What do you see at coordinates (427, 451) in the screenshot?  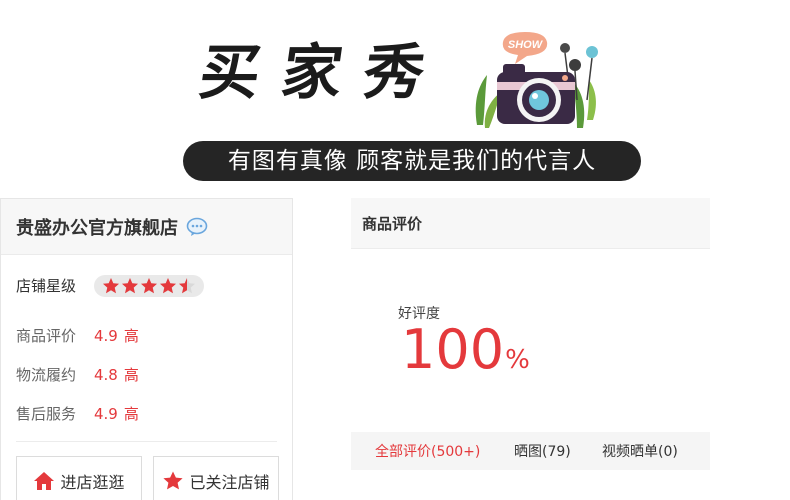 I see `review-tab: 全部评价(500+)` at bounding box center [427, 451].